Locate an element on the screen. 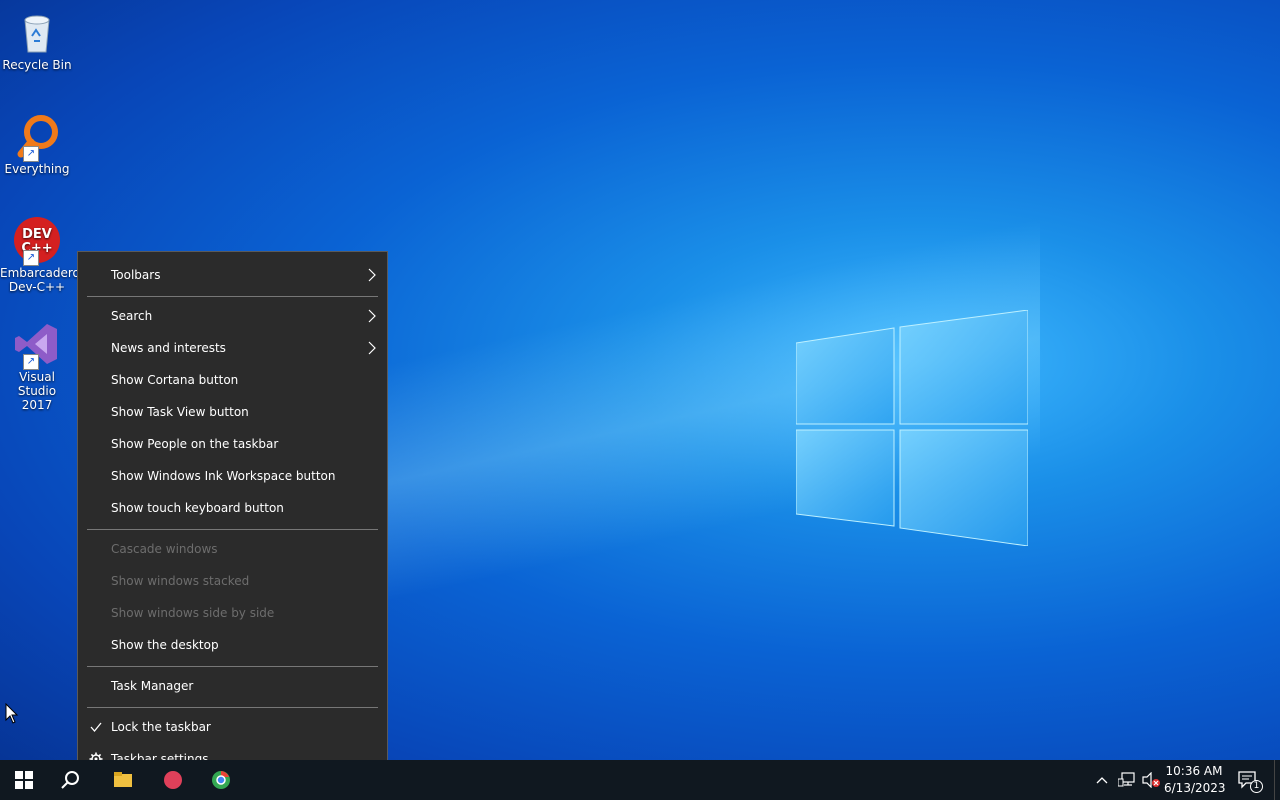 The height and width of the screenshot is (800, 1280). dev-cpp-icon: DEV C++ ↗ is located at coordinates (37, 241).